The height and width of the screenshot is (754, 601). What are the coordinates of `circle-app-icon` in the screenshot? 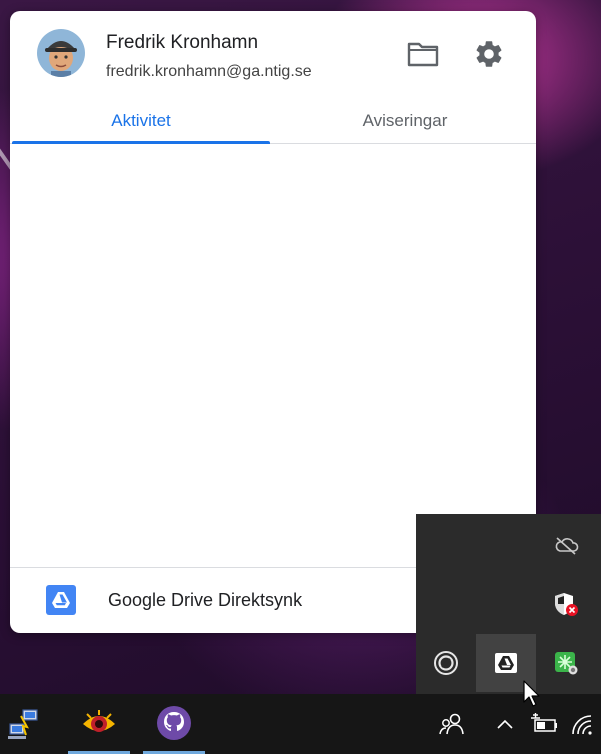 It's located at (446, 663).